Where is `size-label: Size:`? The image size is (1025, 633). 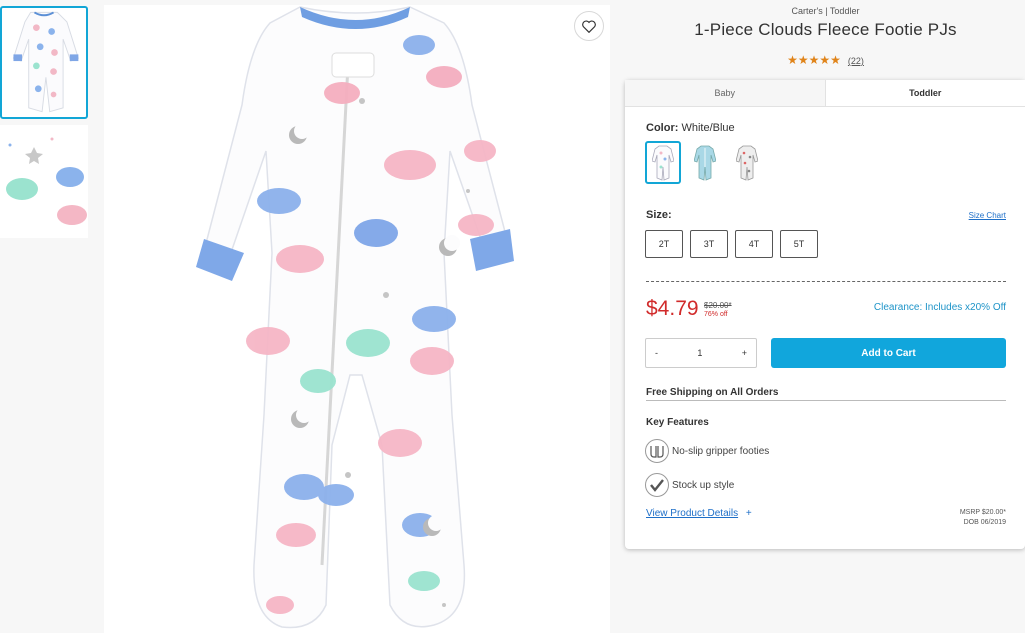
size-label: Size: is located at coordinates (659, 215).